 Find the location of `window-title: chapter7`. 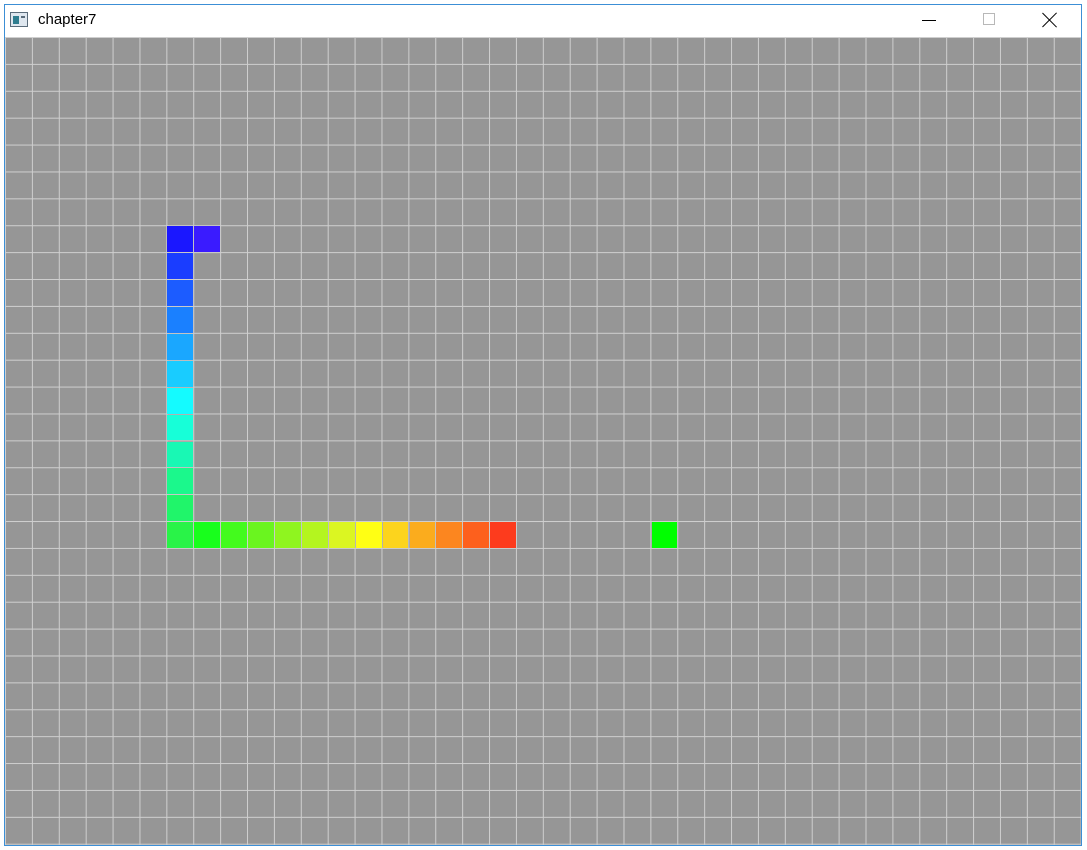

window-title: chapter7 is located at coordinates (67, 19).